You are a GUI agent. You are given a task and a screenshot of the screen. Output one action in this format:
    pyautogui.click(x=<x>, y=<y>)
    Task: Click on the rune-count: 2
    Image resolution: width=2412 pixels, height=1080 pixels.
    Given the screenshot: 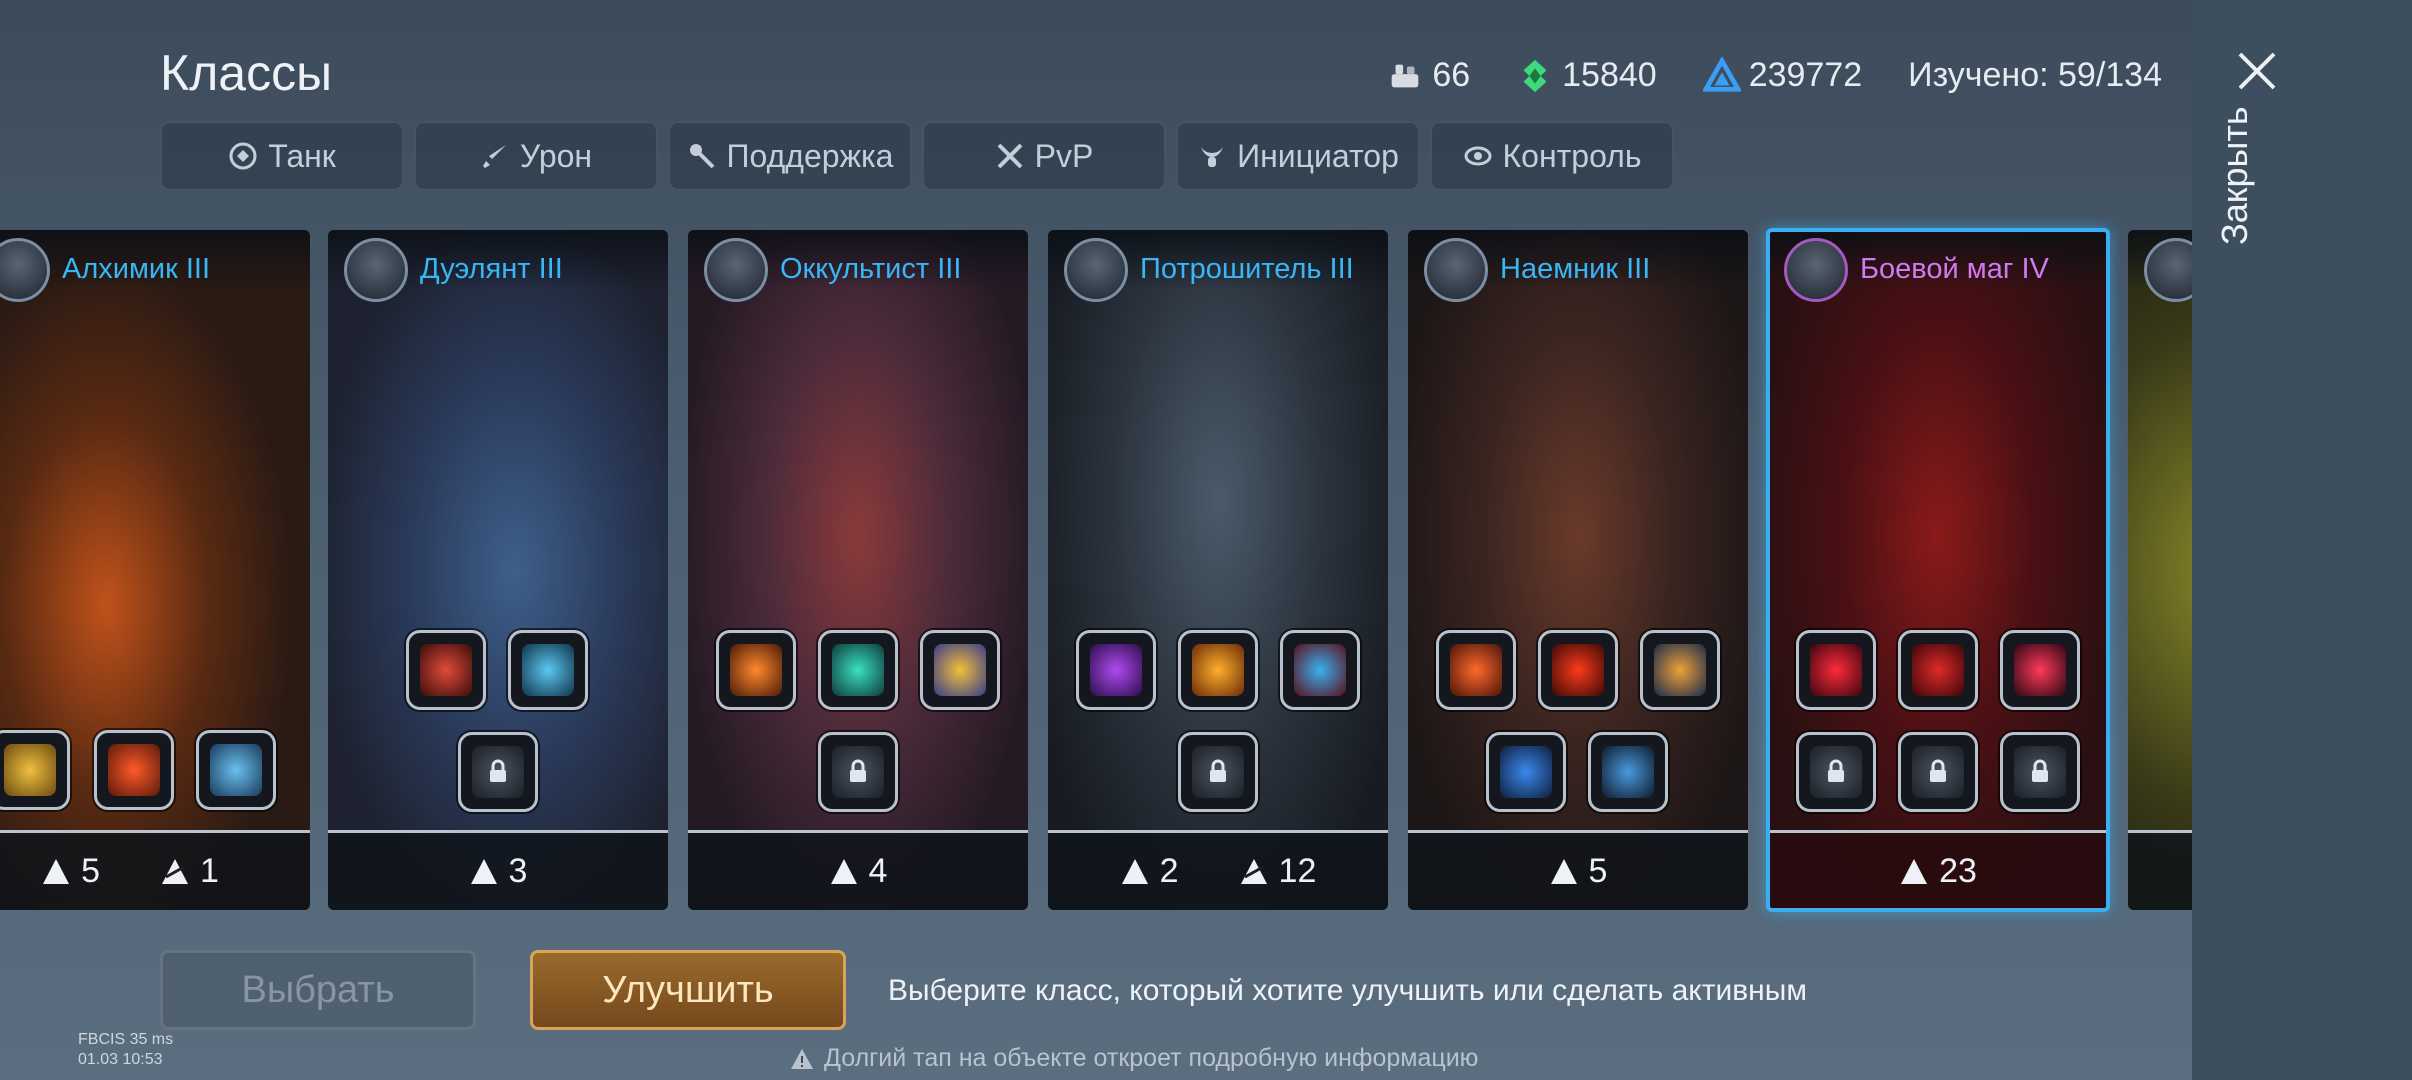 What is the action you would take?
    pyautogui.click(x=1149, y=871)
    